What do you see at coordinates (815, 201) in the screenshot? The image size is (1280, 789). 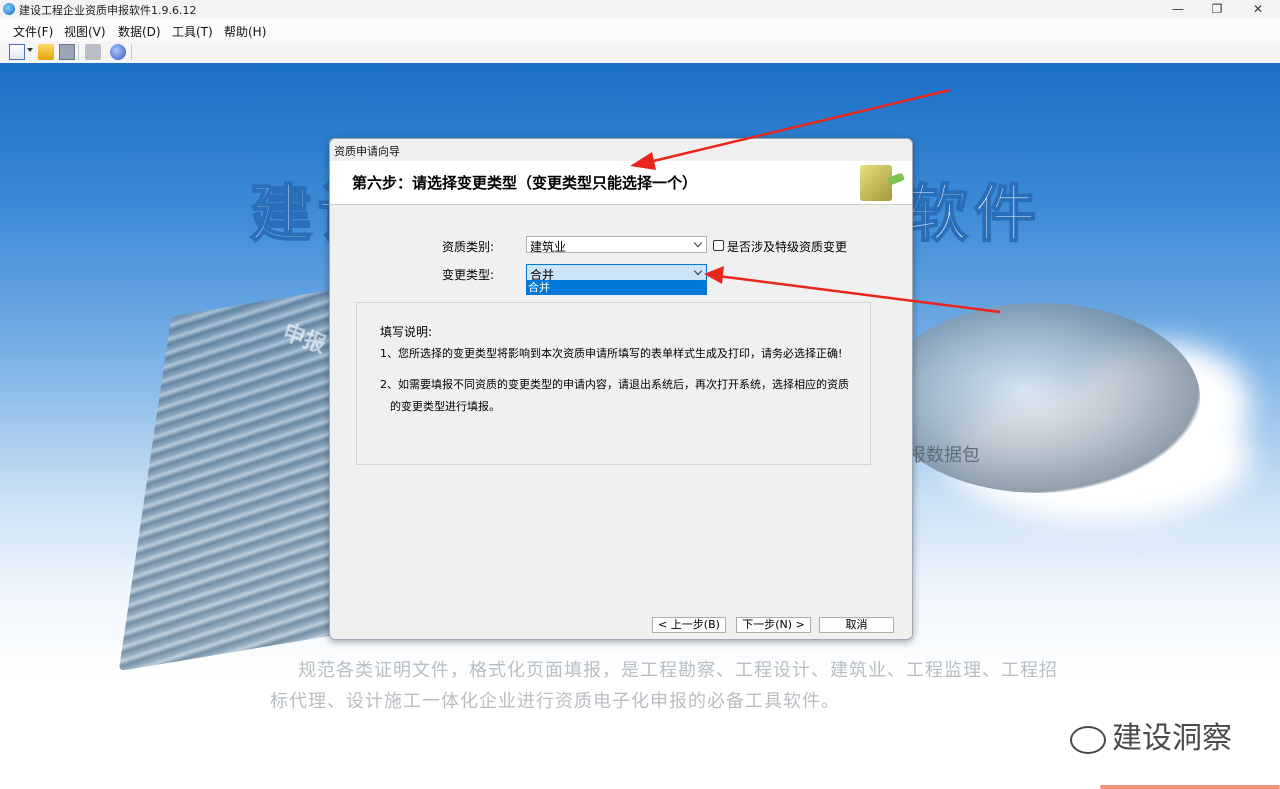 I see `annotation-arrows` at bounding box center [815, 201].